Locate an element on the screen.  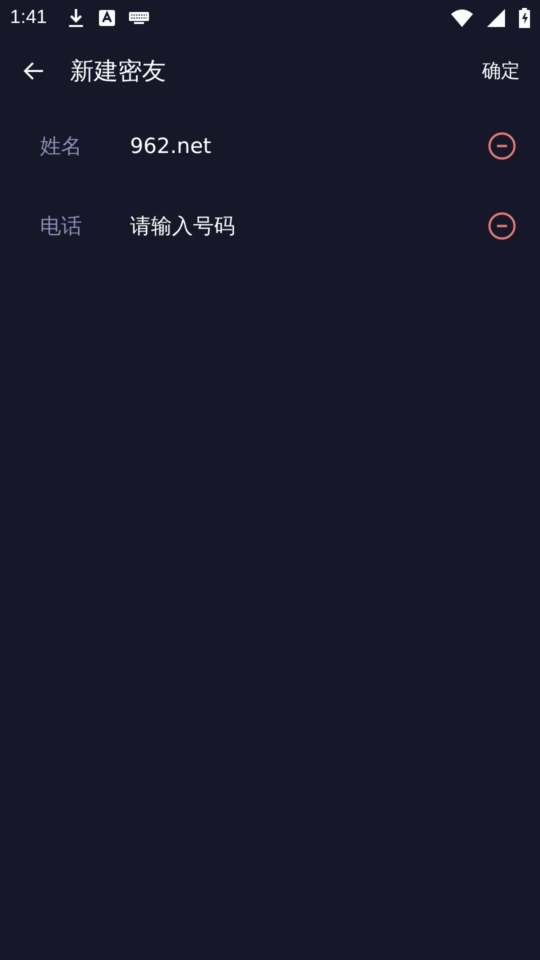
field-label: 姓名 is located at coordinates (61, 146).